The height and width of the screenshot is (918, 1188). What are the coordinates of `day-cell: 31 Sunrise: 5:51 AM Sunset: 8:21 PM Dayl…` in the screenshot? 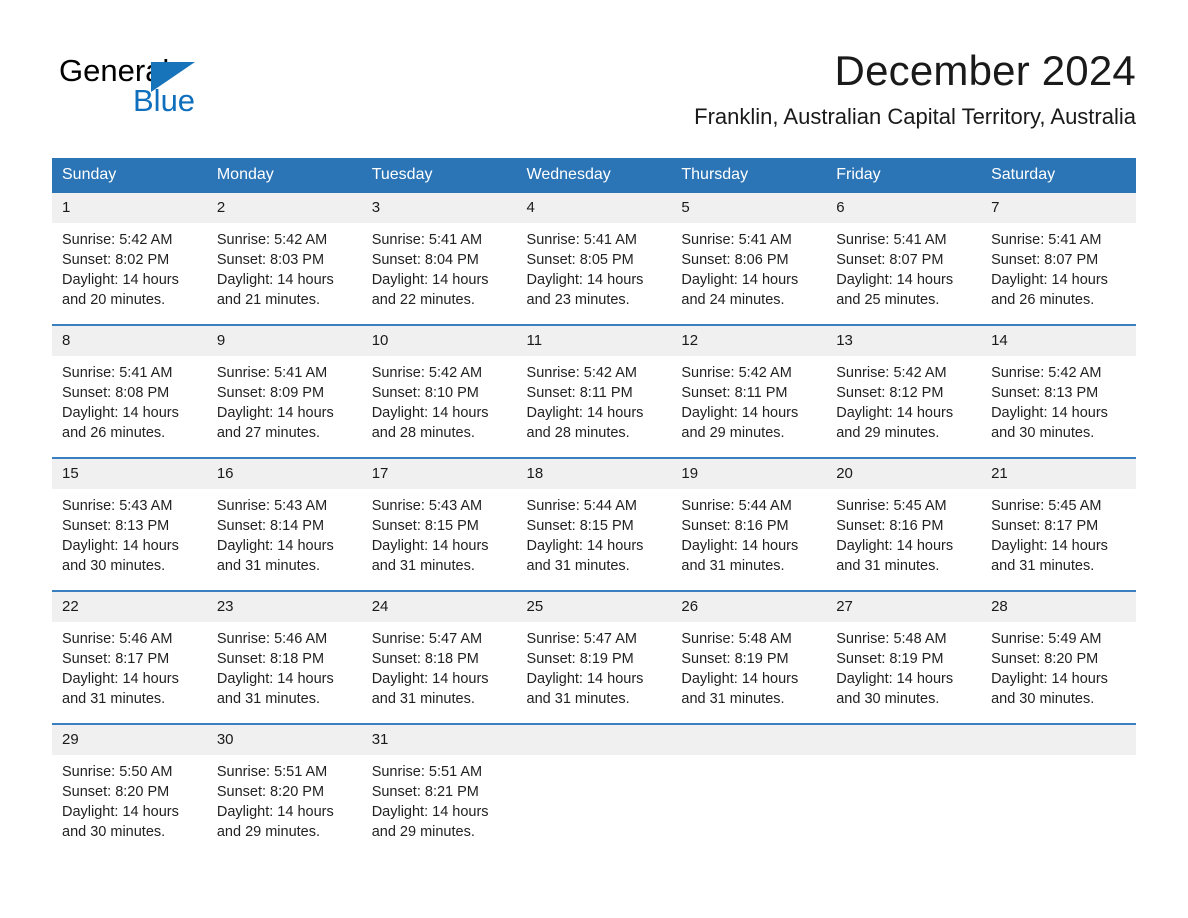 It's located at (439, 789).